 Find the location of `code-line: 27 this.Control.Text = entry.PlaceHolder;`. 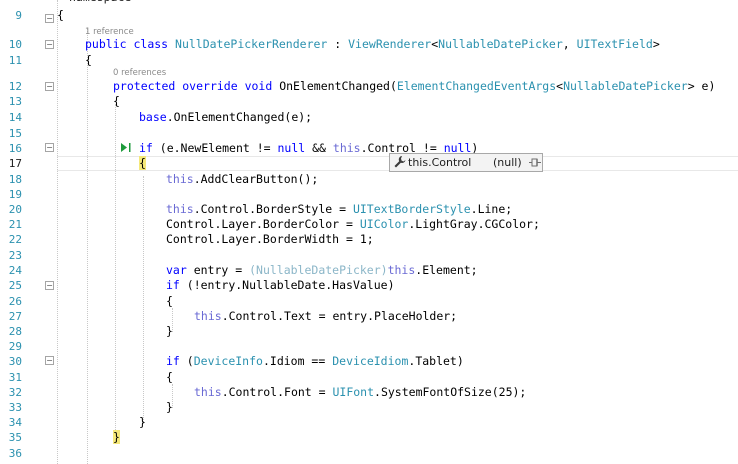

code-line: 27 this.Control.Text = entry.PlaceHolder; is located at coordinates (369, 316).